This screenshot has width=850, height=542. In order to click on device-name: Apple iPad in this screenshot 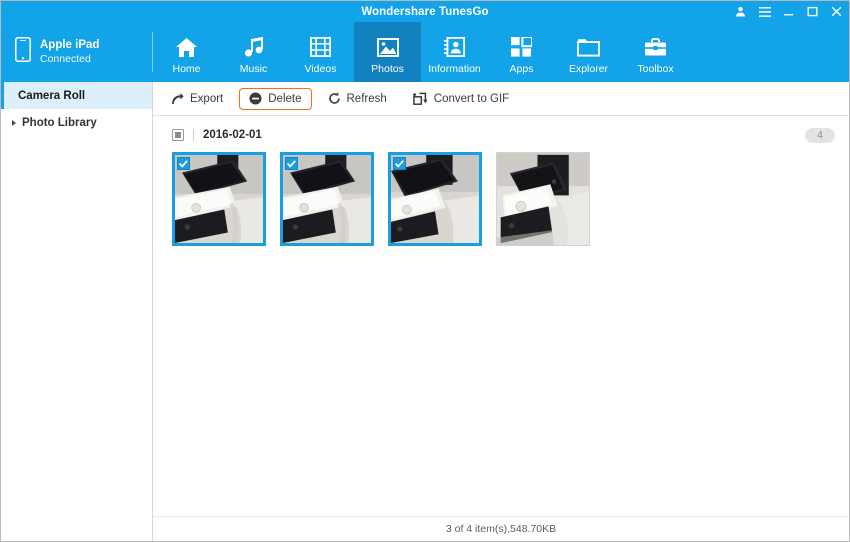, I will do `click(70, 45)`.